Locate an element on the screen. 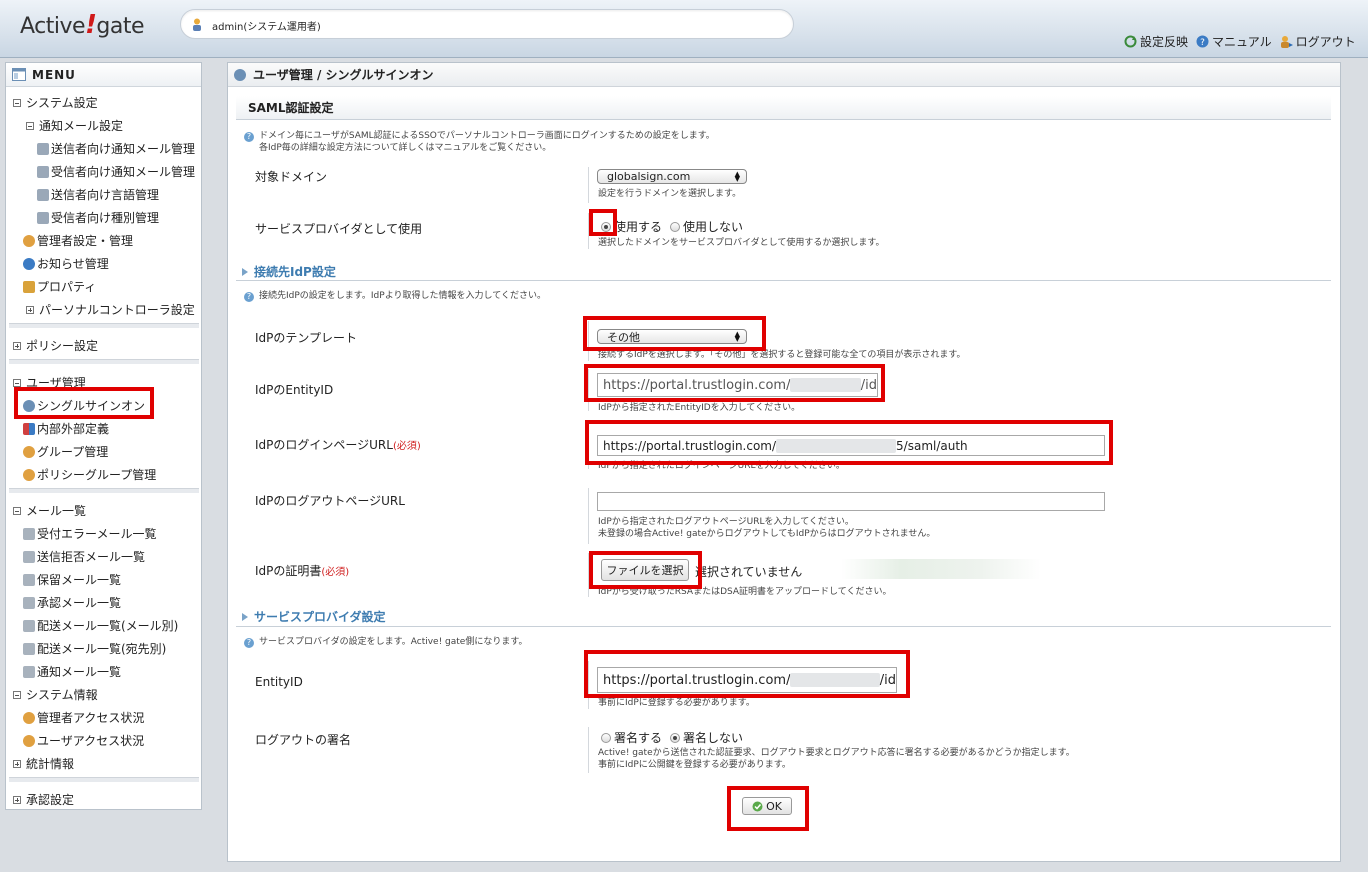 The width and height of the screenshot is (1368, 872). sidebar-item-sender-notify: 送信者向け通知メール管理 is located at coordinates (116, 148).